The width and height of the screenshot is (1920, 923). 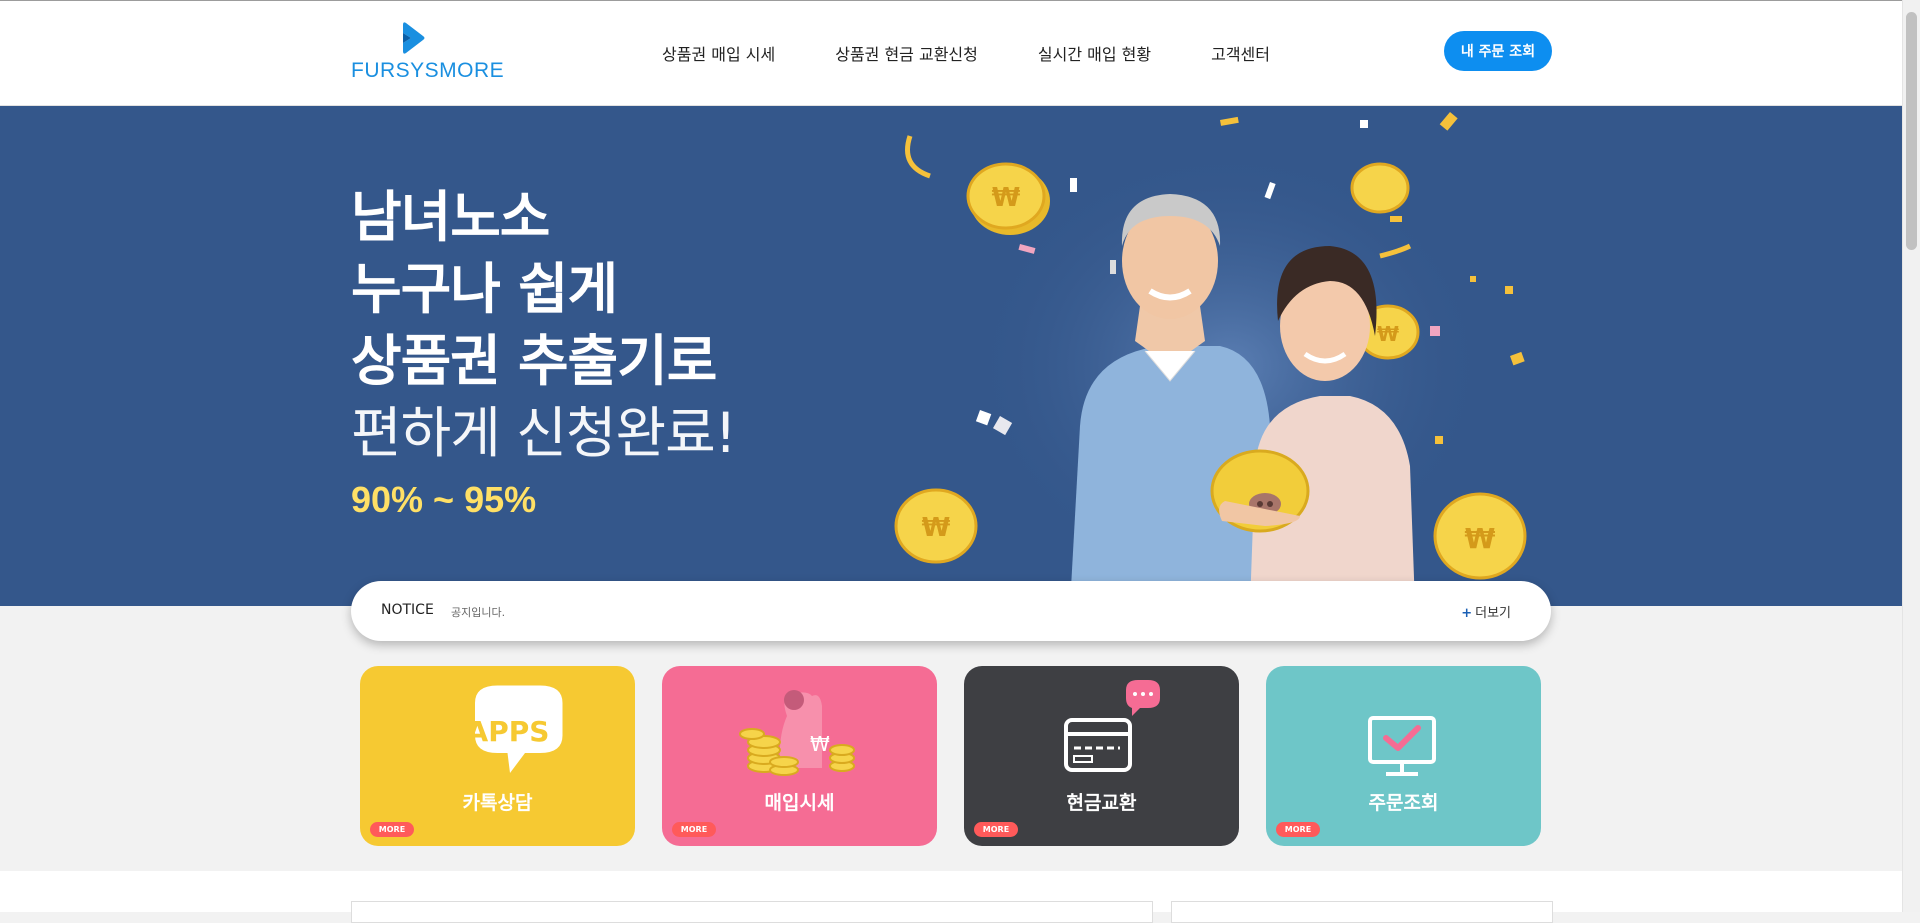 What do you see at coordinates (996, 53) in the screenshot?
I see `main-nav: 상품권 매입 시세 상품권 현금 교환신청 실시간 매입 현황 고객센터` at bounding box center [996, 53].